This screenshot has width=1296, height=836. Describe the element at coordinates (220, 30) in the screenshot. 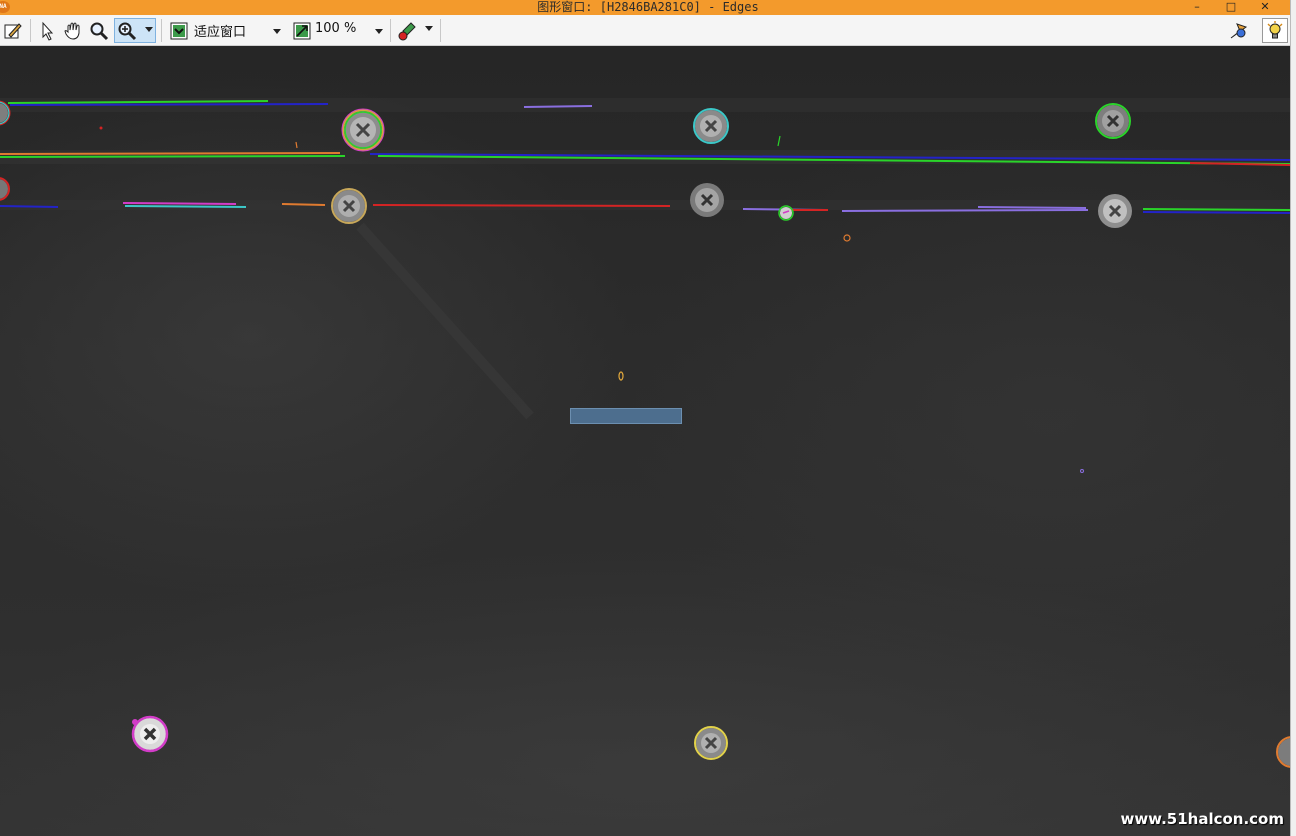

I see `fit-window-label: 适应窗口` at that location.